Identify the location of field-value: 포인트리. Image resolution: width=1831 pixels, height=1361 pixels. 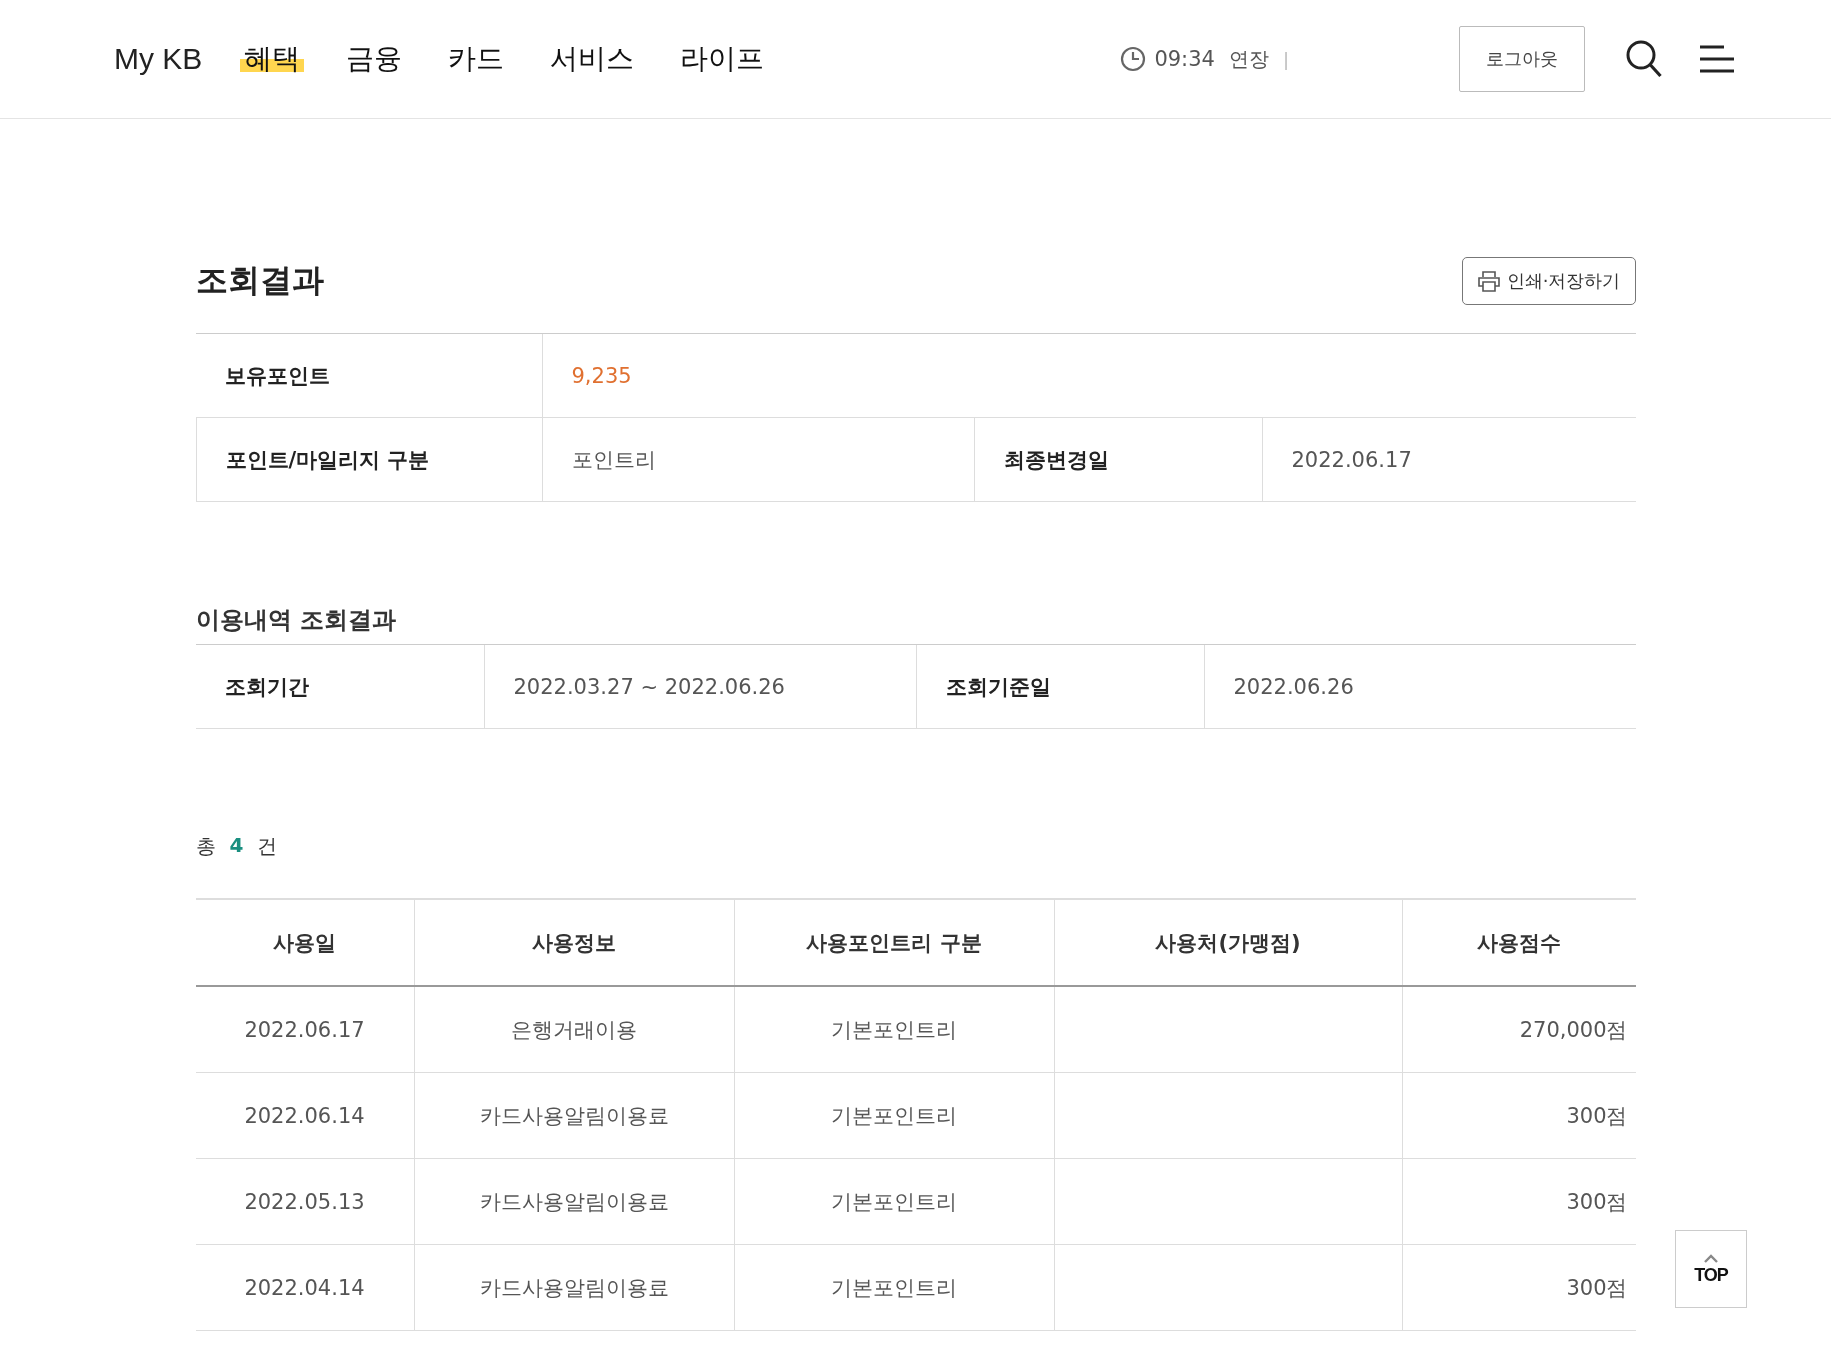
(757, 460).